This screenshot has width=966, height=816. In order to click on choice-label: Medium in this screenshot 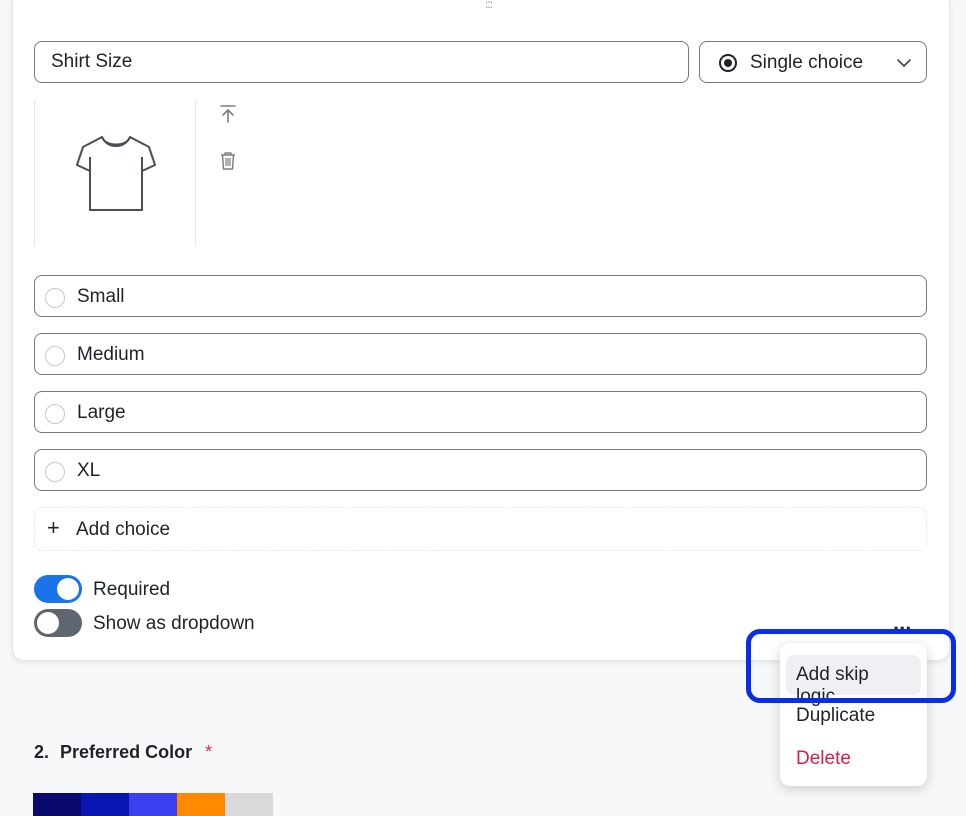, I will do `click(111, 355)`.